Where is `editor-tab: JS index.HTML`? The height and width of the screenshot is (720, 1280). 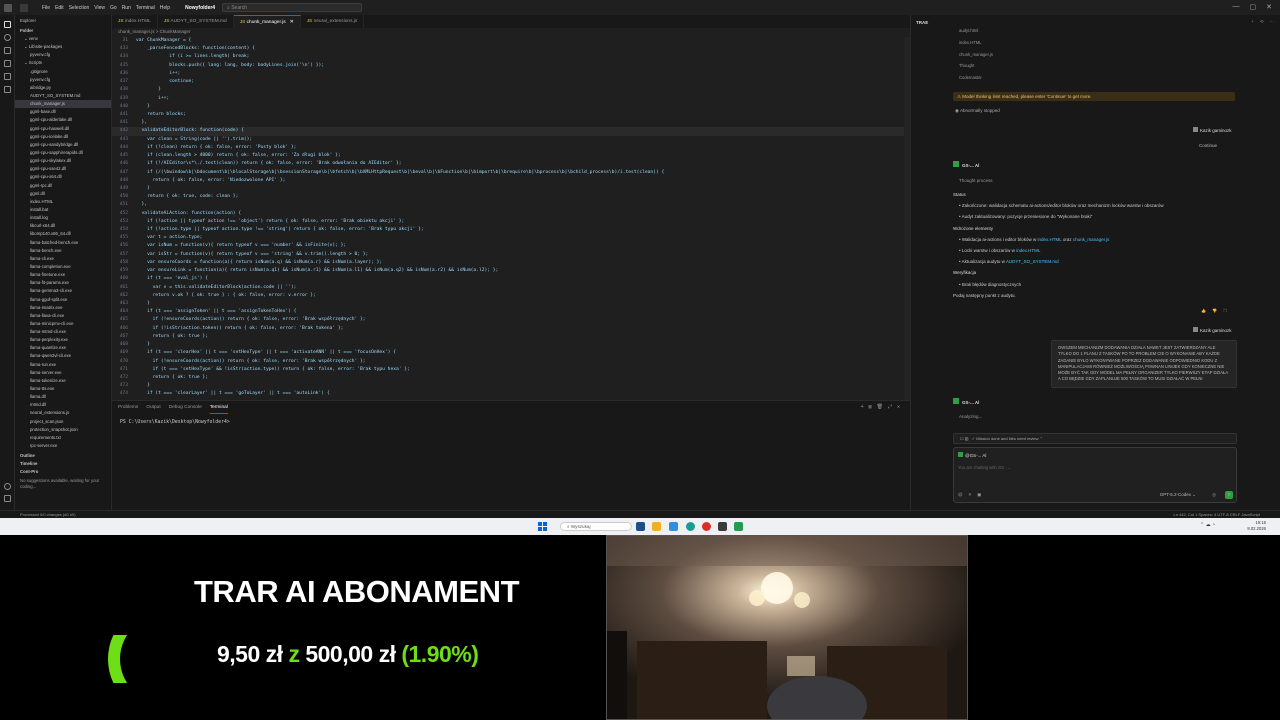
editor-tab: JS index.HTML is located at coordinates (135, 21).